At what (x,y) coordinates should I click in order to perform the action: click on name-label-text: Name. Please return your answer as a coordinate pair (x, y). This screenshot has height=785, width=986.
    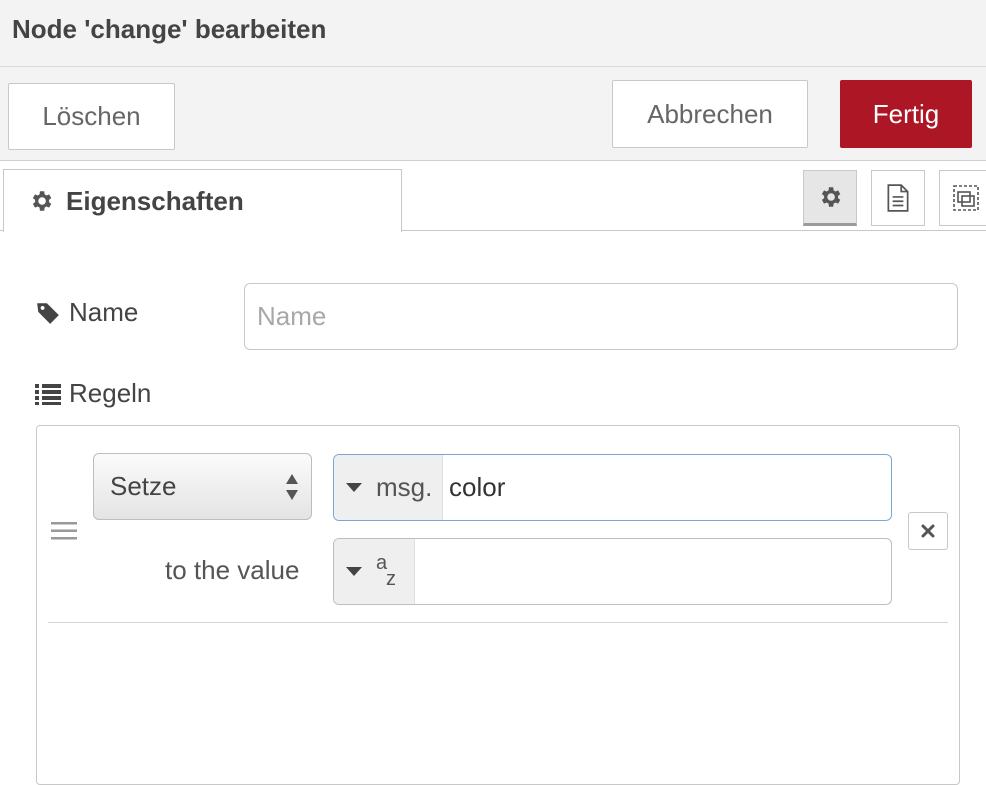
    Looking at the image, I should click on (104, 312).